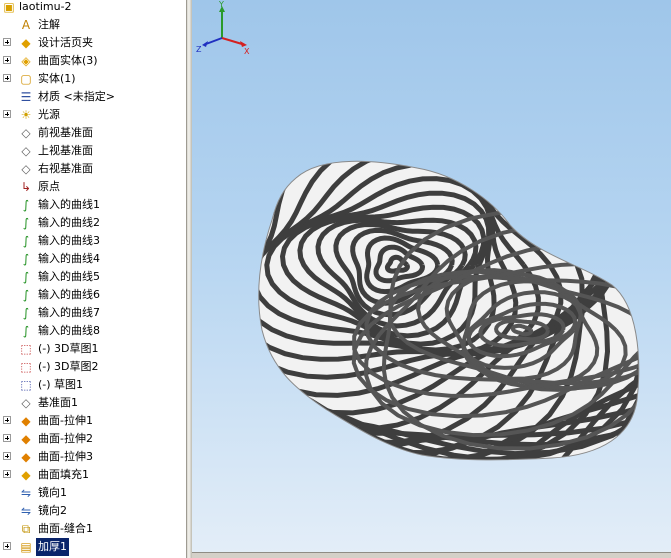 Image resolution: width=671 pixels, height=558 pixels. Describe the element at coordinates (65, 438) in the screenshot. I see `tree-item-label: 曲面-拉伸2` at that location.